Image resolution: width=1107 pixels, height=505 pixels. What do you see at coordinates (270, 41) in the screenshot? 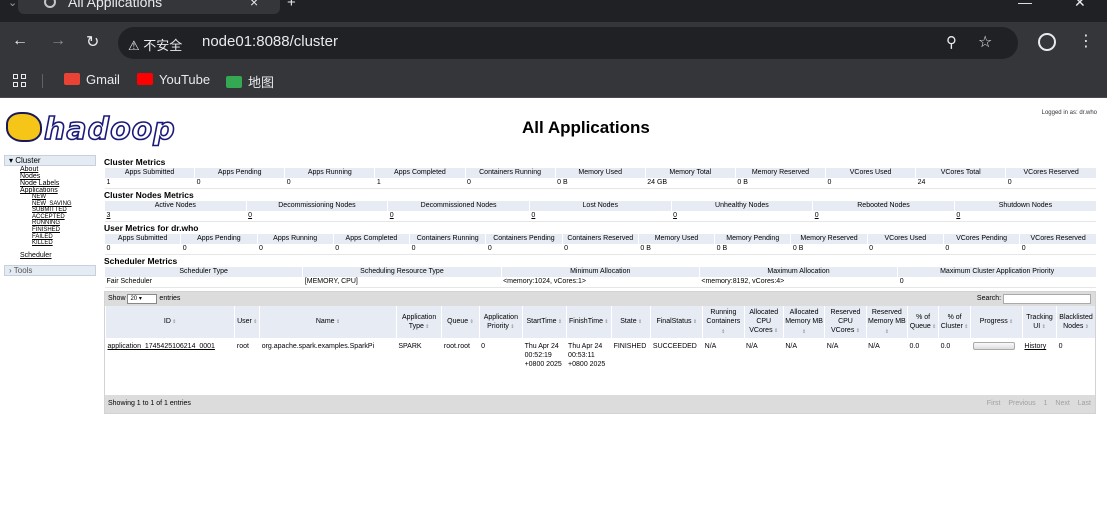
I see `url-text: node01:8088/cluster` at bounding box center [270, 41].